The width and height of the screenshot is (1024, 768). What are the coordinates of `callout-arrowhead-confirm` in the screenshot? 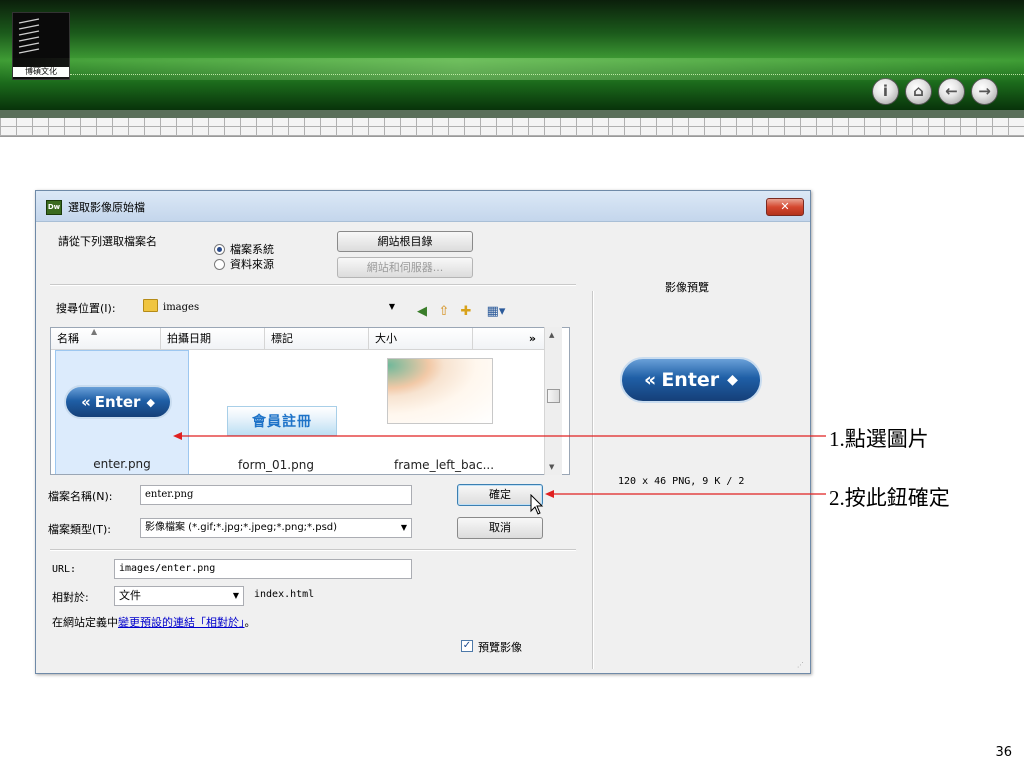 It's located at (549, 494).